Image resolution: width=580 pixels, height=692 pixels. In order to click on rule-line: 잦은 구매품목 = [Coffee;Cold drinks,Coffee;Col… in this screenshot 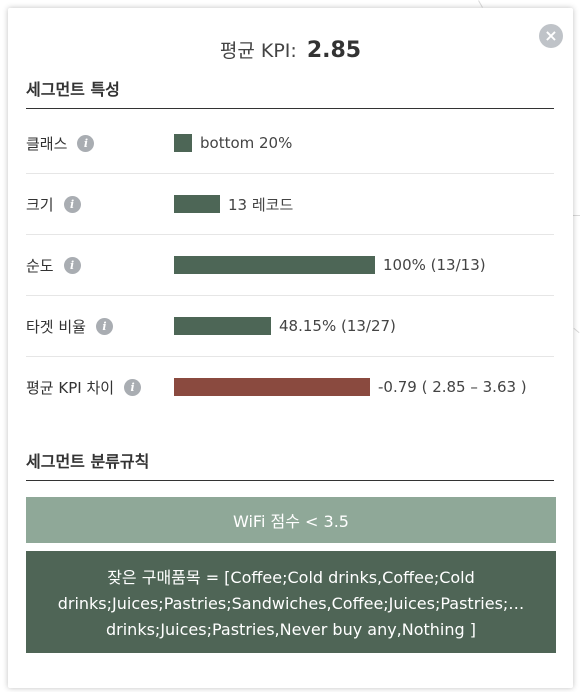, I will do `click(291, 577)`.